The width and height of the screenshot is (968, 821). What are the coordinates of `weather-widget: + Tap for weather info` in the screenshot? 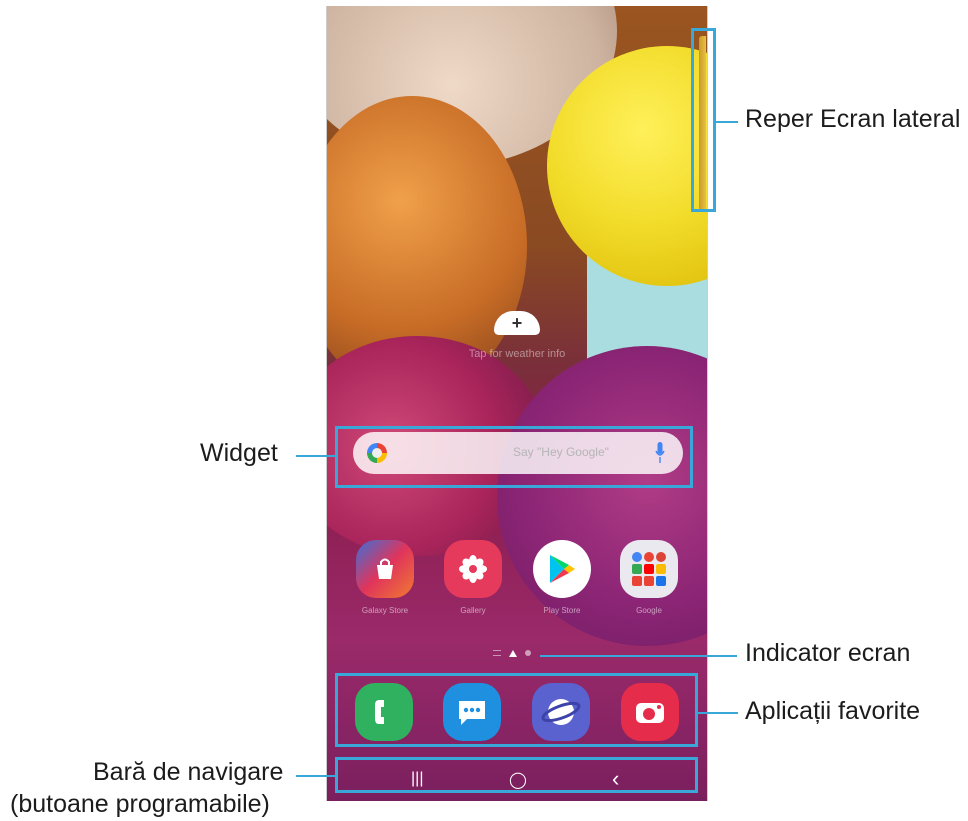 It's located at (517, 335).